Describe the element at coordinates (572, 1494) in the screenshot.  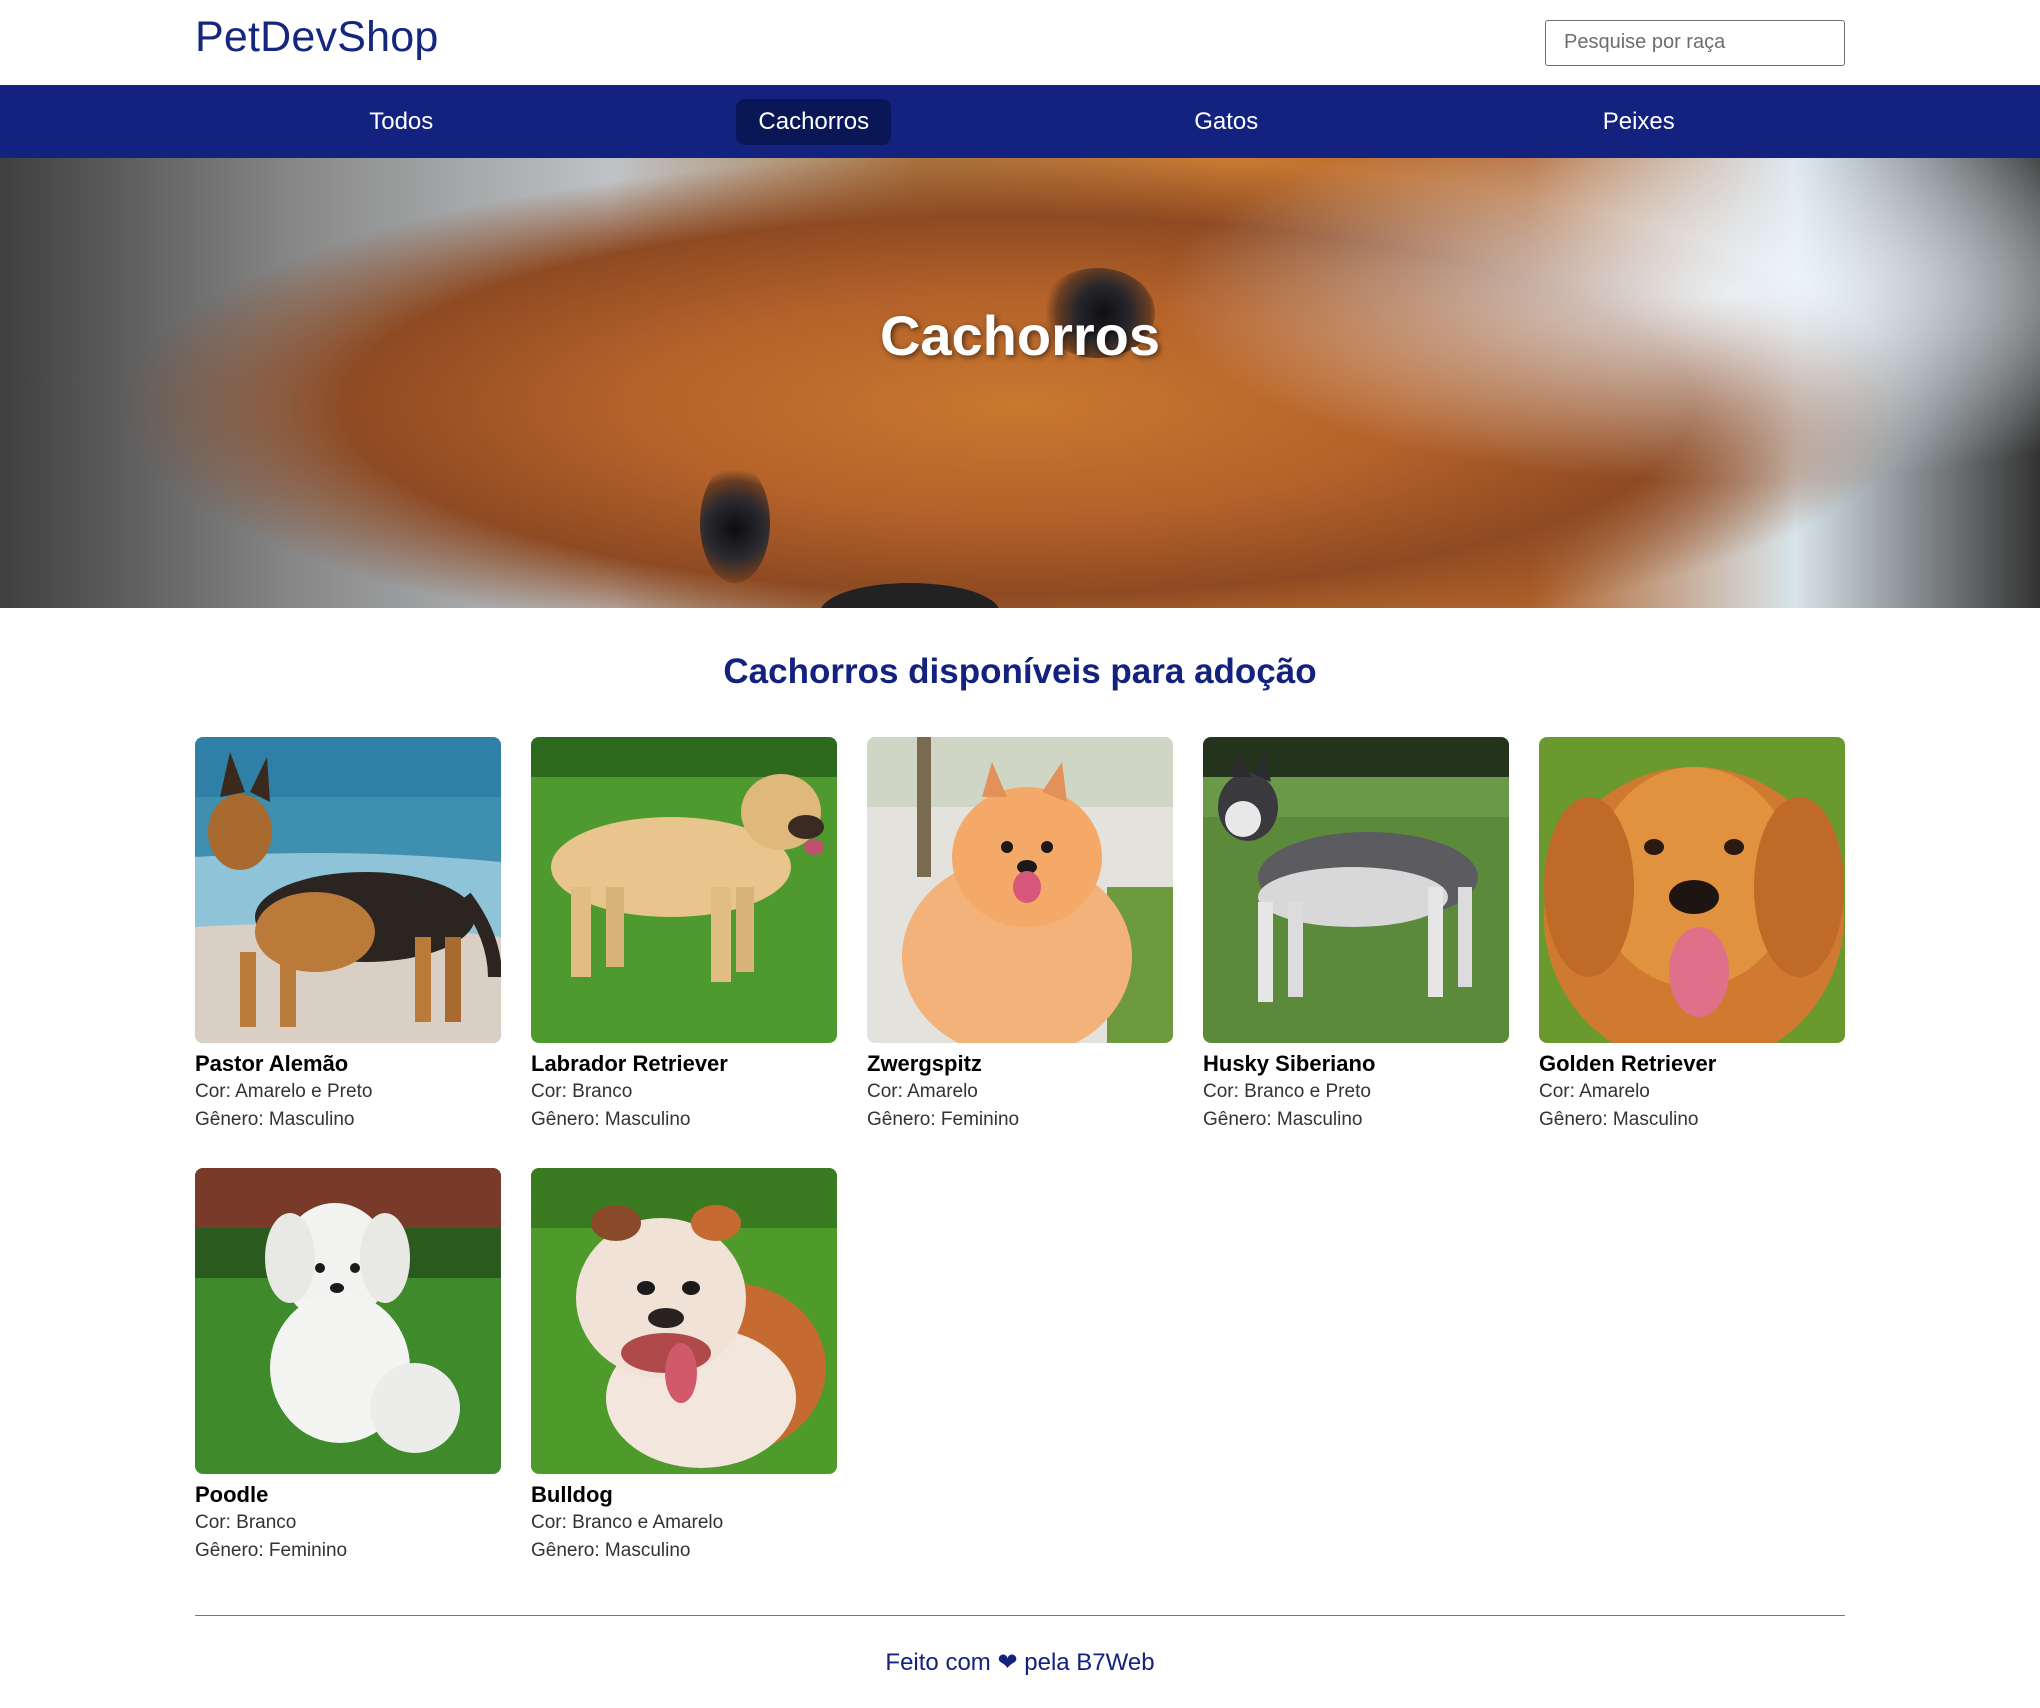
I see `pet-name: Bulldog` at that location.